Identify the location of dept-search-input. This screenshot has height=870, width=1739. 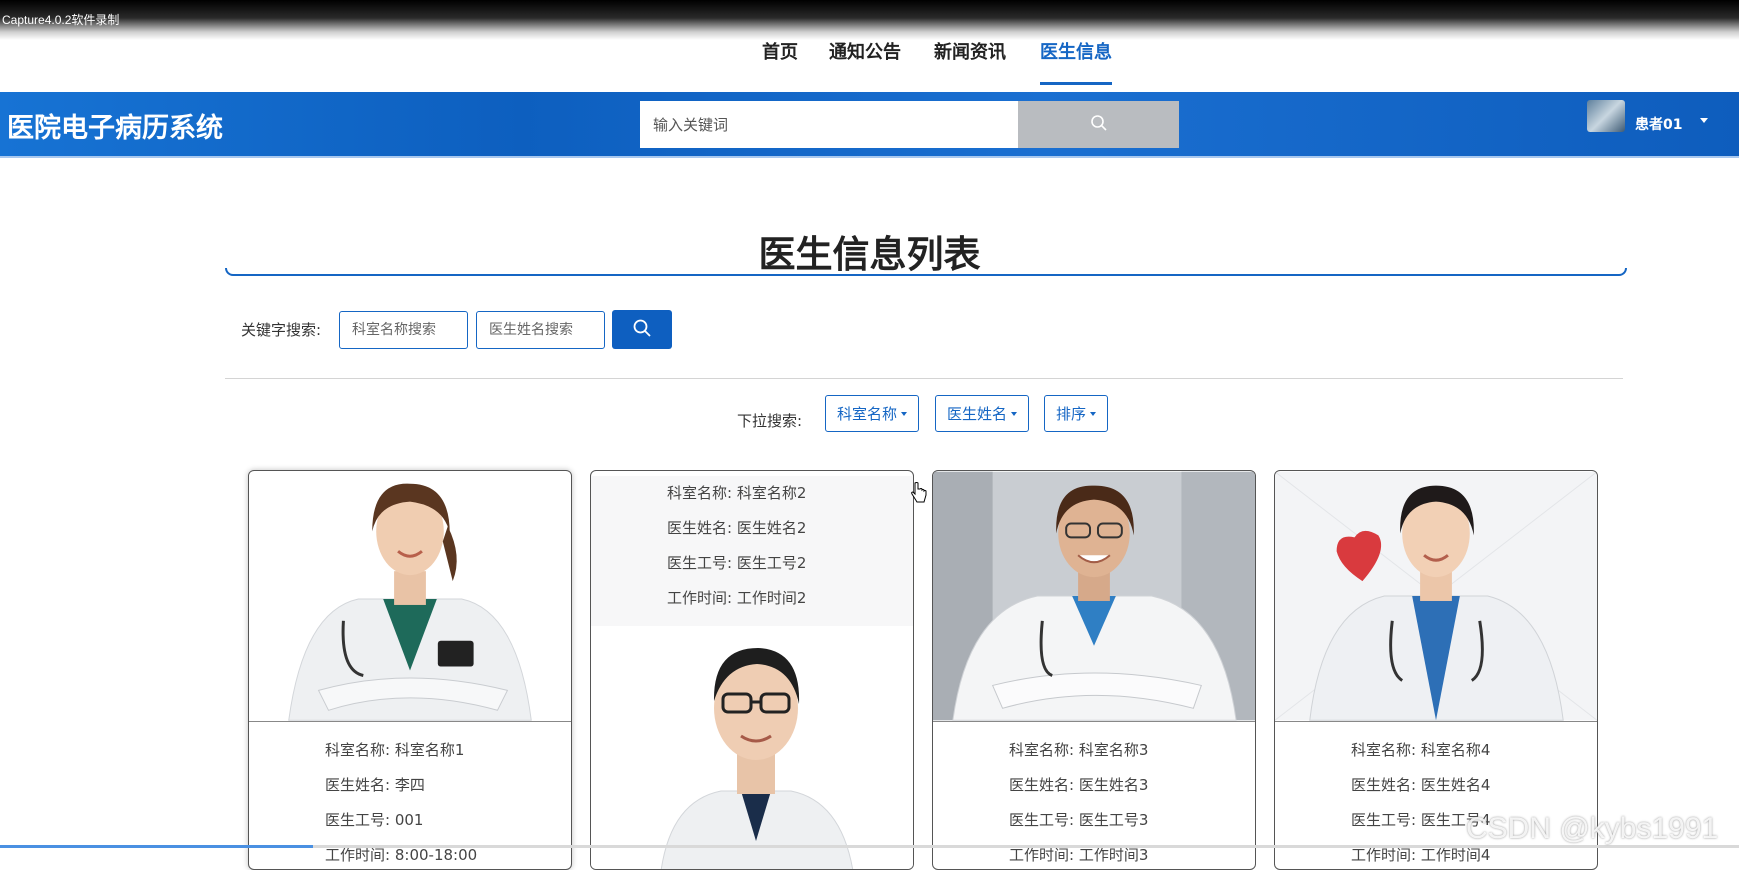
(403, 330).